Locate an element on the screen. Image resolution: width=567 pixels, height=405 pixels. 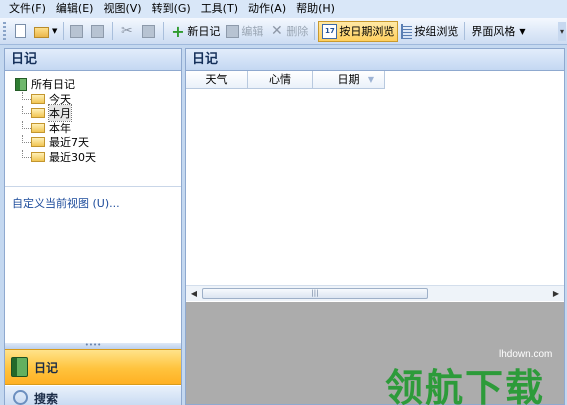
copy-button is located at coordinates (149, 31).